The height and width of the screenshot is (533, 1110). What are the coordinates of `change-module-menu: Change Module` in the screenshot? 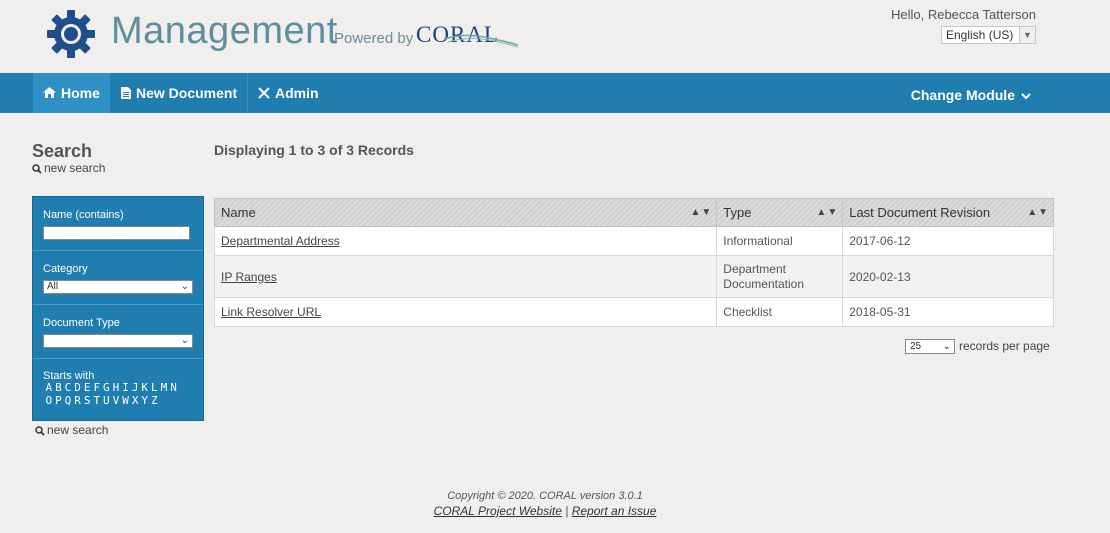 It's located at (971, 95).